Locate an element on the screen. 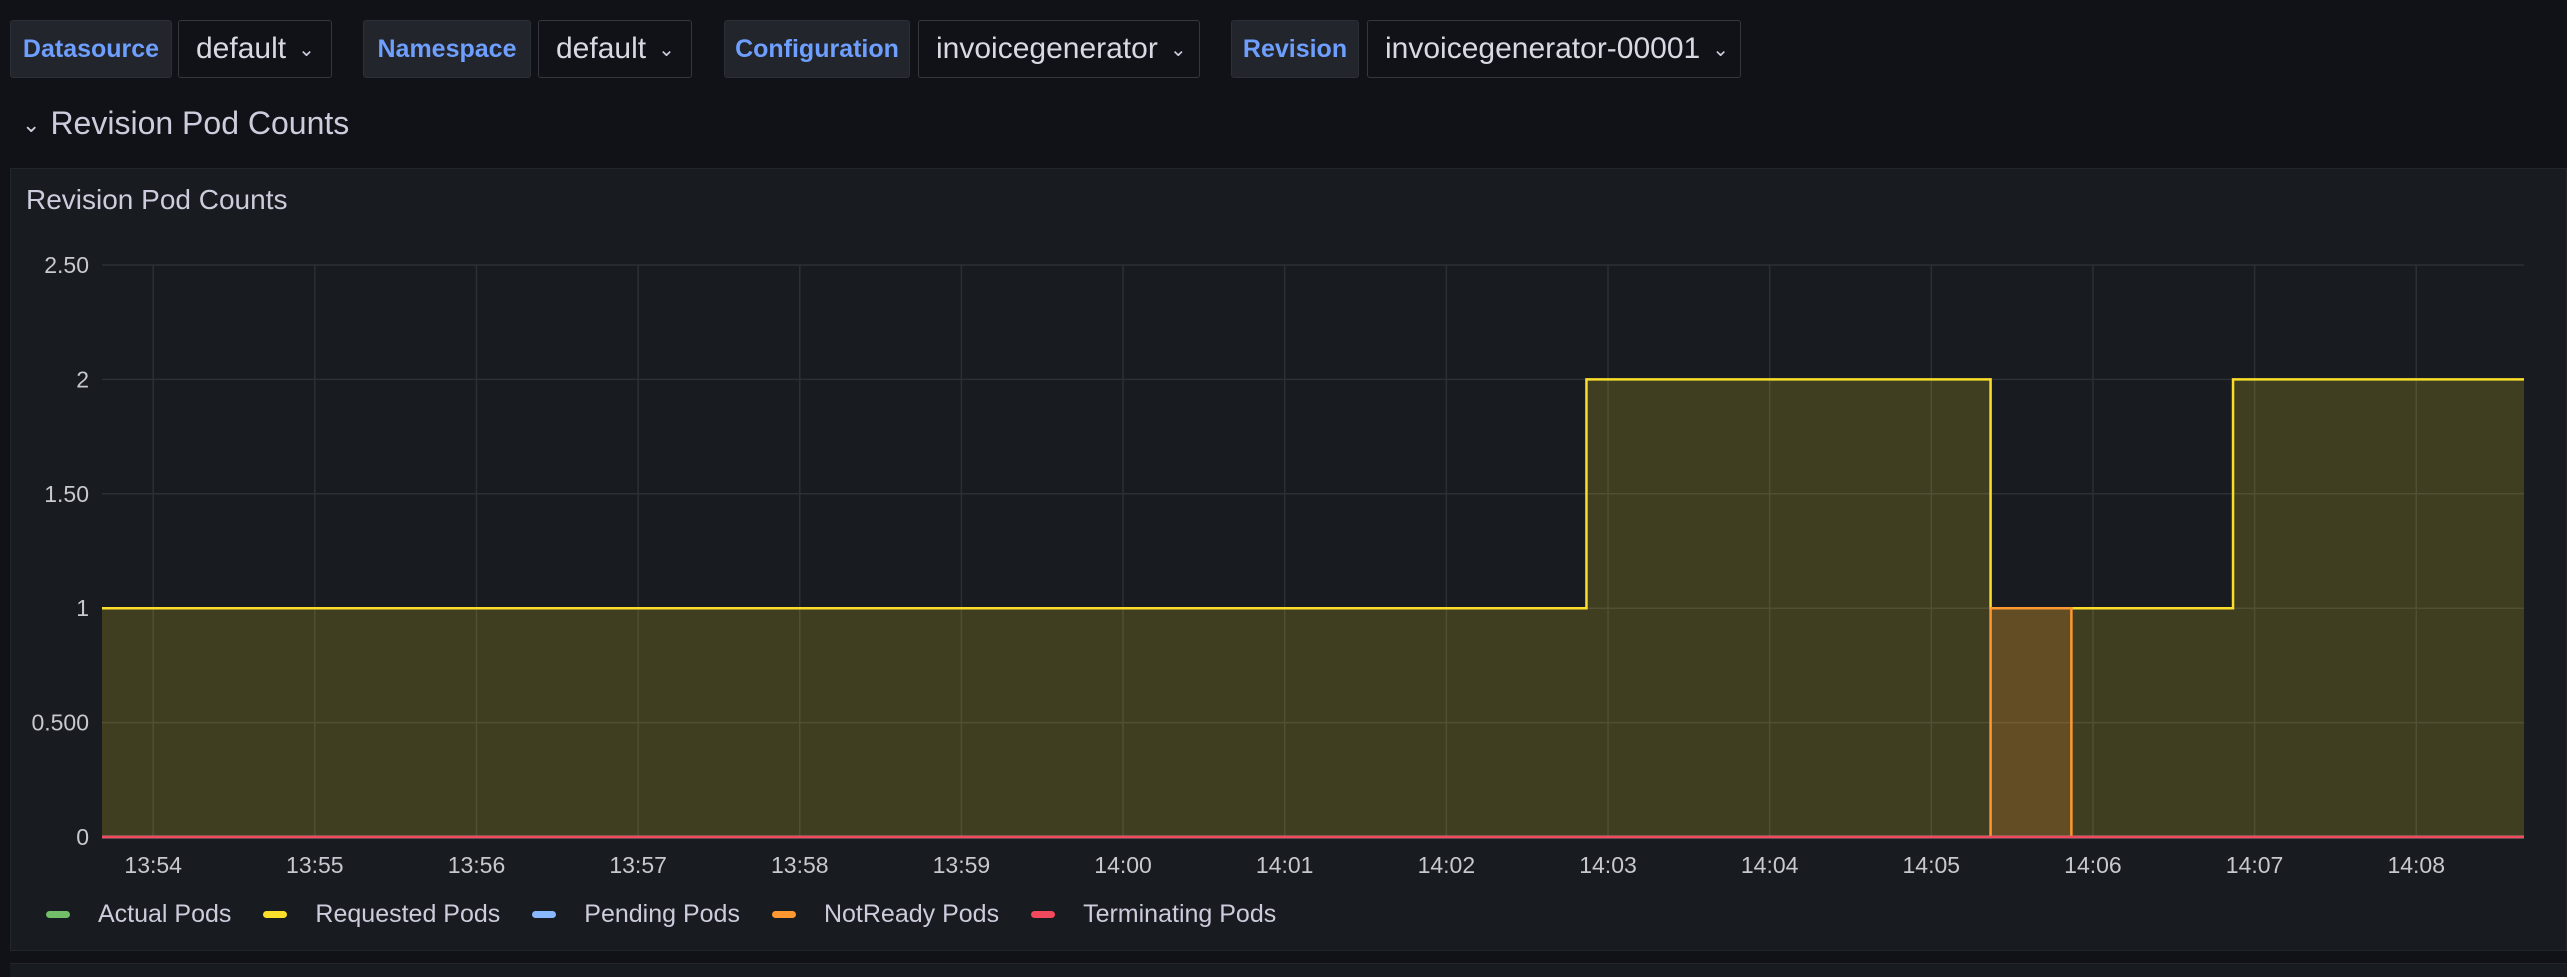 Image resolution: width=2567 pixels, height=977 pixels. configuration-label: Configuration is located at coordinates (817, 49).